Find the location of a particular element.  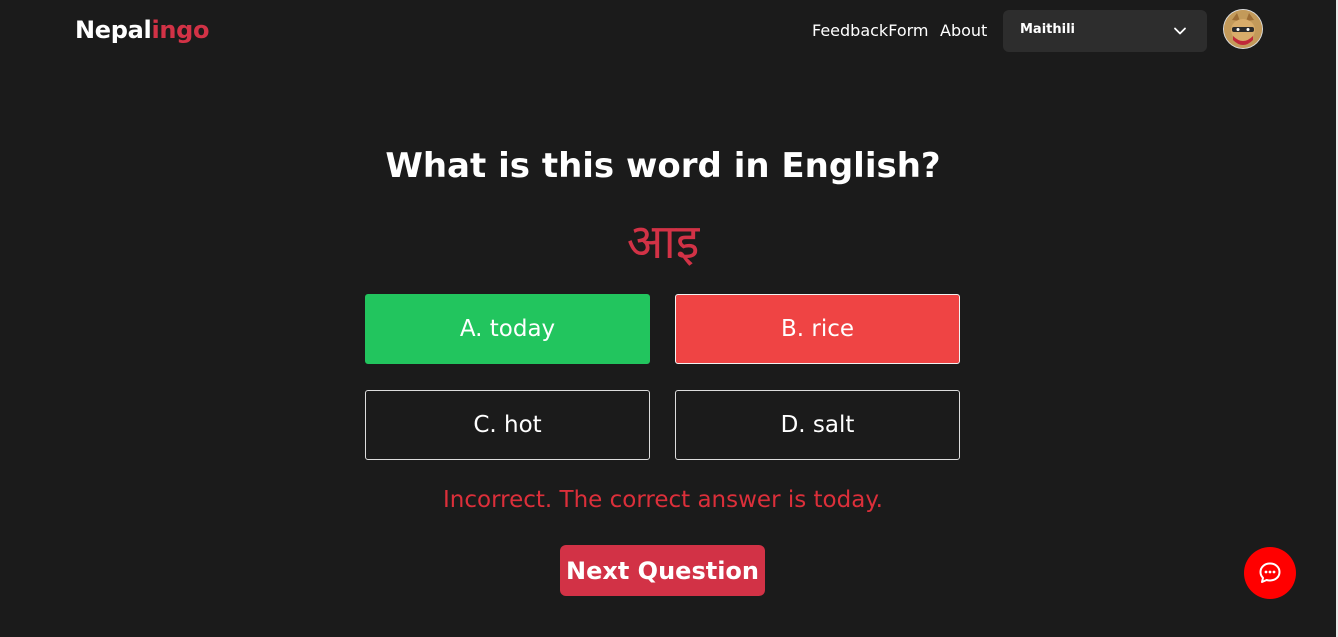

chat-button is located at coordinates (1270, 573).